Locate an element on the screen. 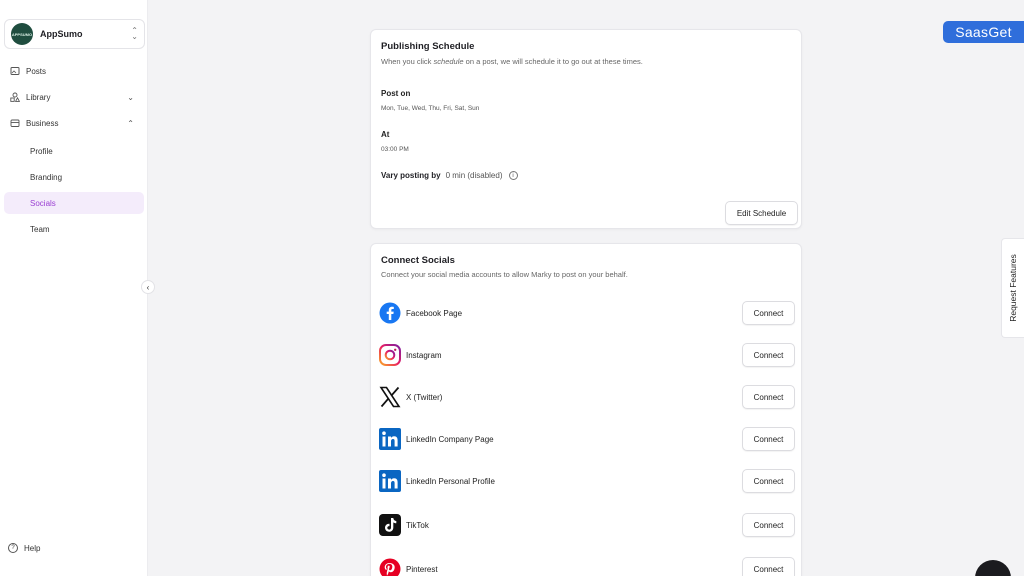 This screenshot has height=576, width=1024. shapes-icon is located at coordinates (15, 97).